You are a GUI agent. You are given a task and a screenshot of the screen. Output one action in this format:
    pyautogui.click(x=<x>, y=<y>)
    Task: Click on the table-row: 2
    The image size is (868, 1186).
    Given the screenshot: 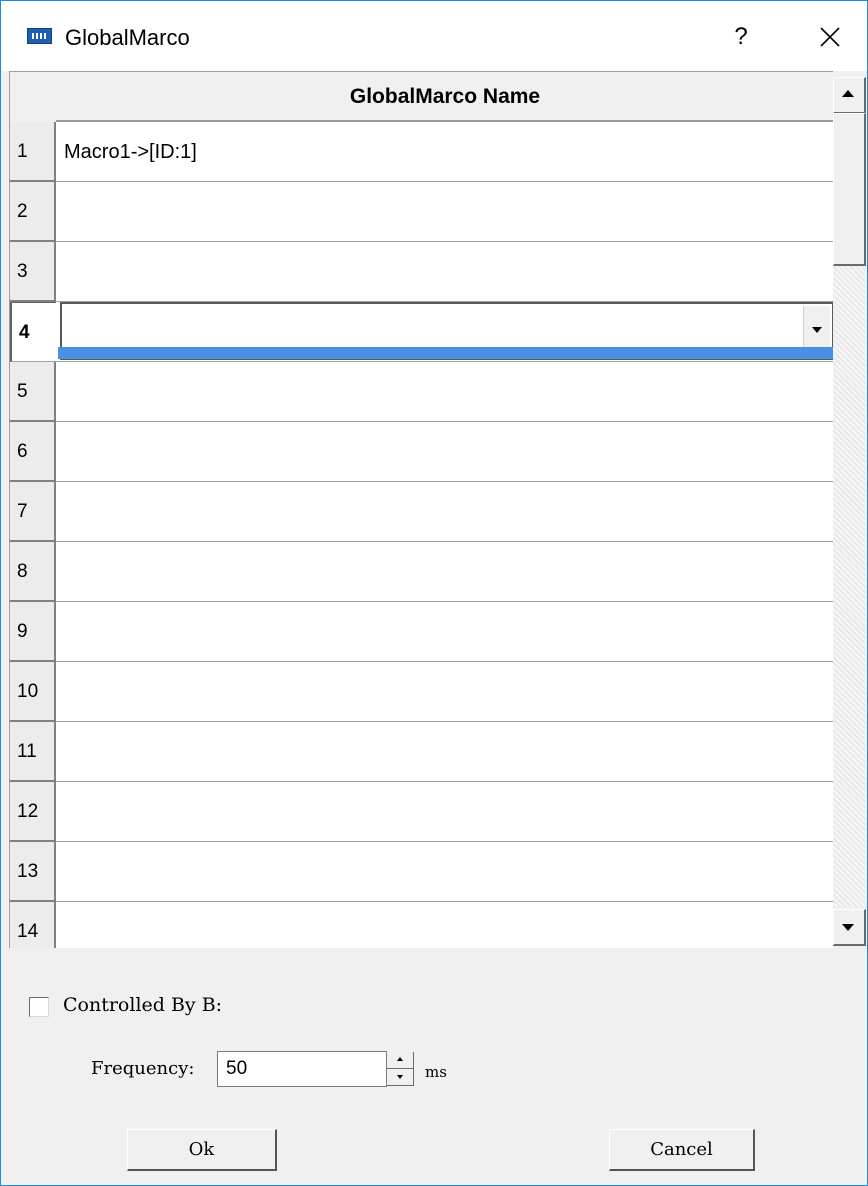 What is the action you would take?
    pyautogui.click(x=422, y=212)
    